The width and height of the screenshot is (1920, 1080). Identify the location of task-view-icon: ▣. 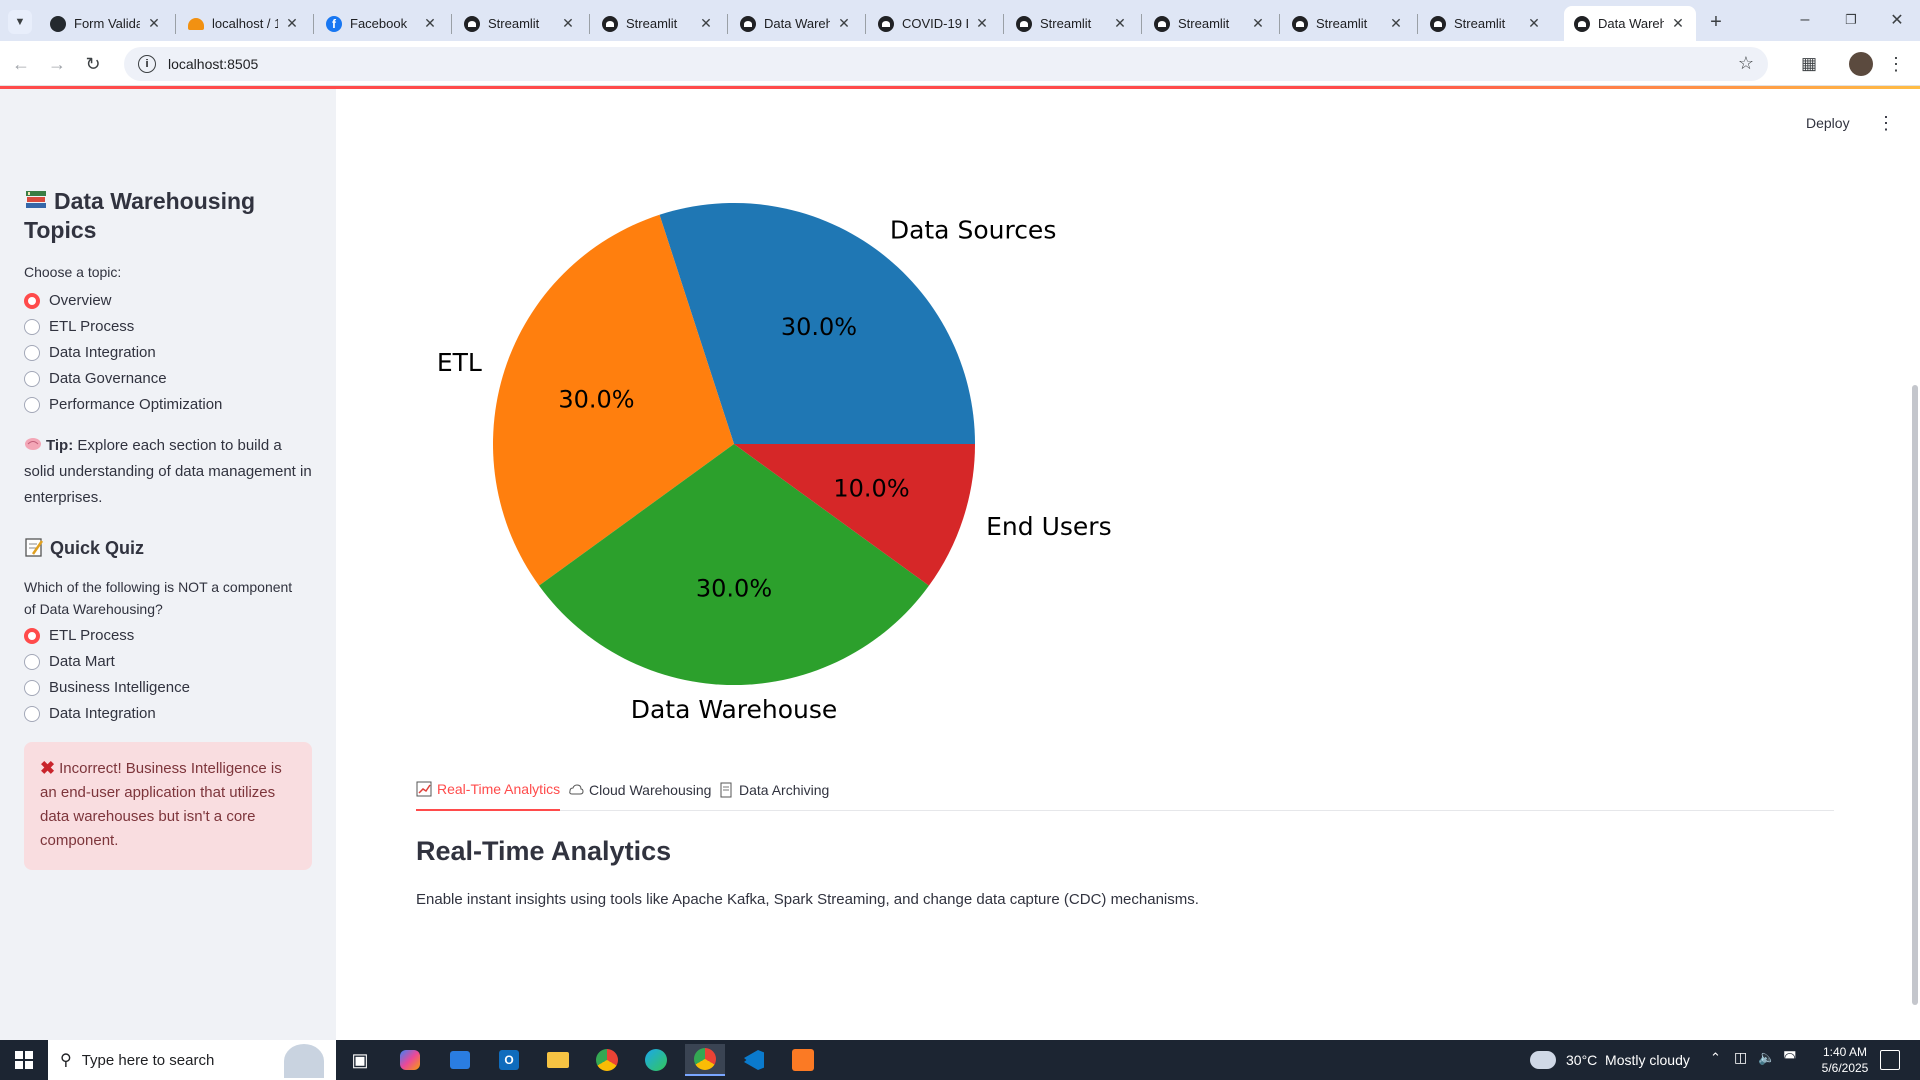
(360, 1060).